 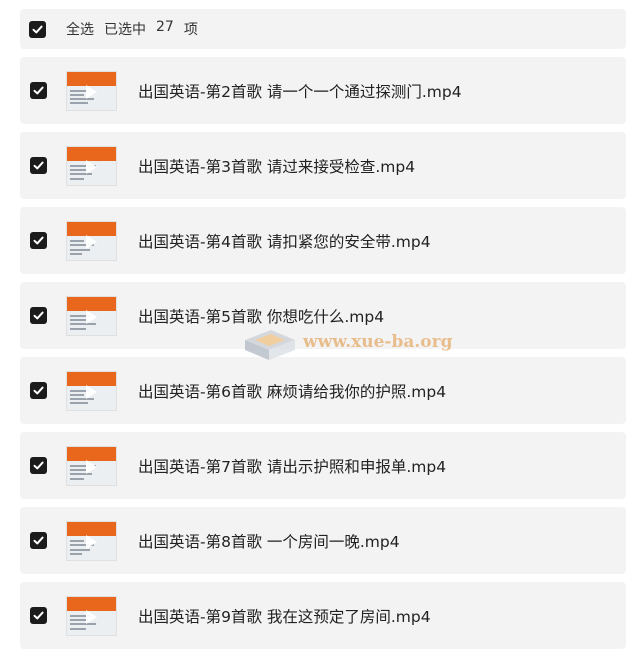 What do you see at coordinates (80, 29) in the screenshot?
I see `select-all-label: 全选` at bounding box center [80, 29].